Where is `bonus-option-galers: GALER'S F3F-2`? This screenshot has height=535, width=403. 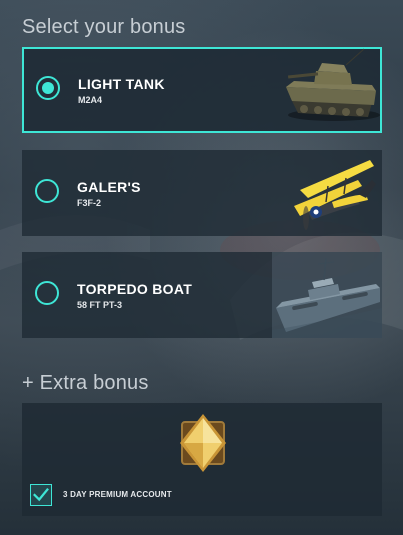 bonus-option-galers: GALER'S F3F-2 is located at coordinates (202, 193).